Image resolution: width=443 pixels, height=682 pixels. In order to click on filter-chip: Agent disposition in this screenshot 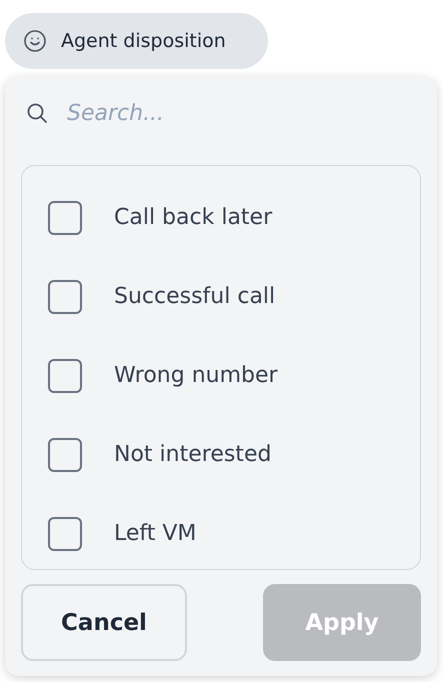, I will do `click(136, 41)`.